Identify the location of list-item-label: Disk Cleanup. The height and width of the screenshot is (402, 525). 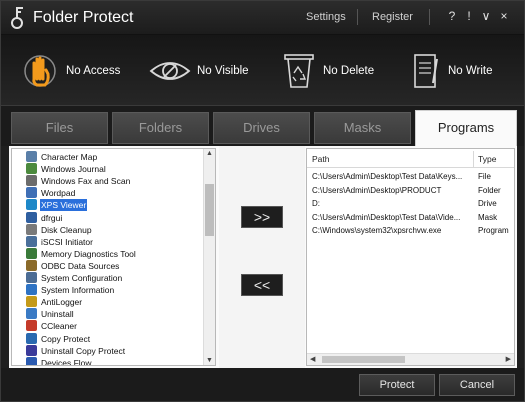
(66, 229).